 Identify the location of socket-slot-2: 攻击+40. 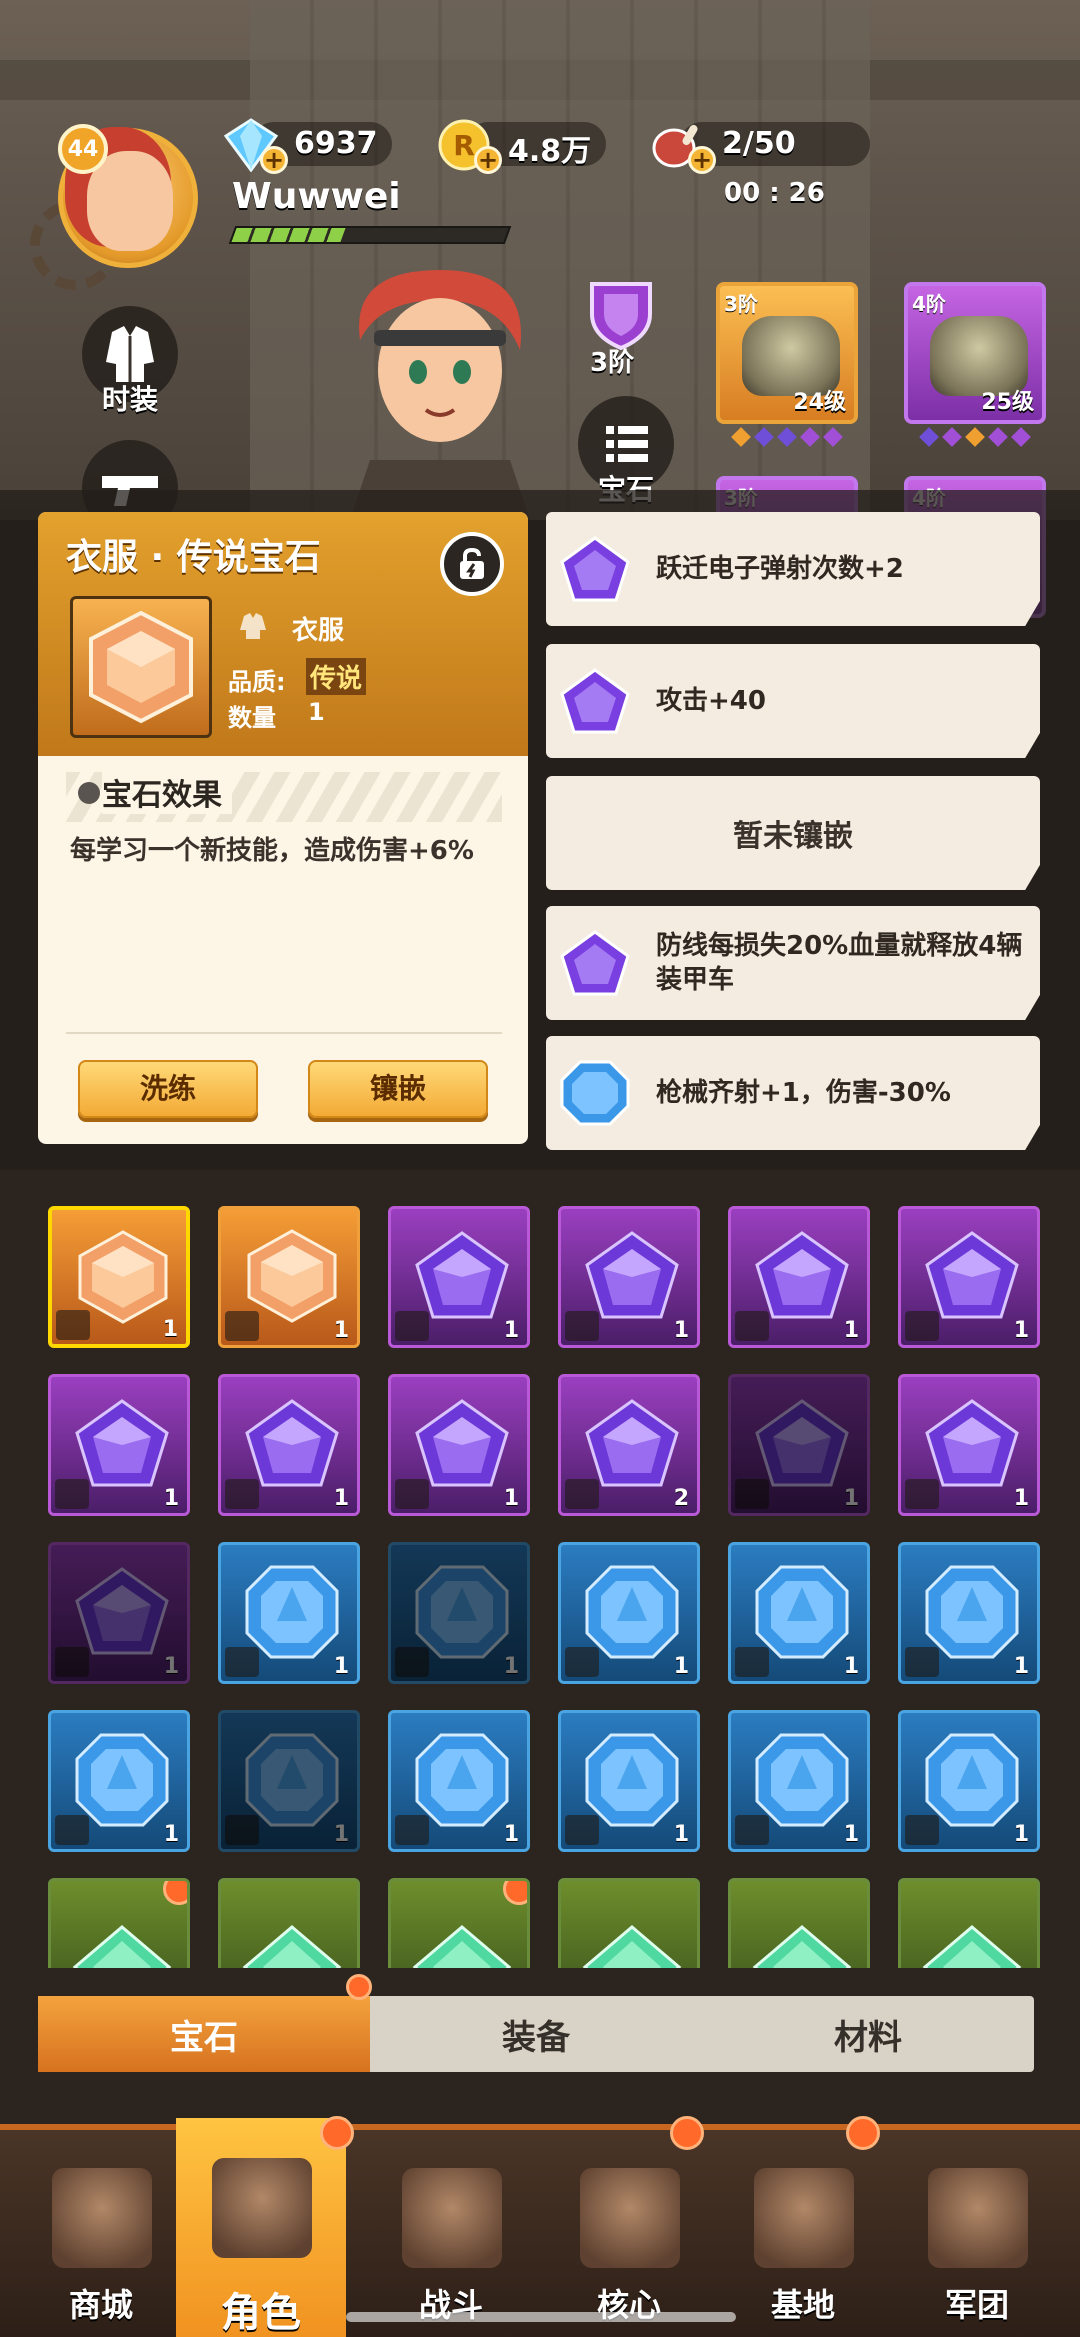
(793, 701).